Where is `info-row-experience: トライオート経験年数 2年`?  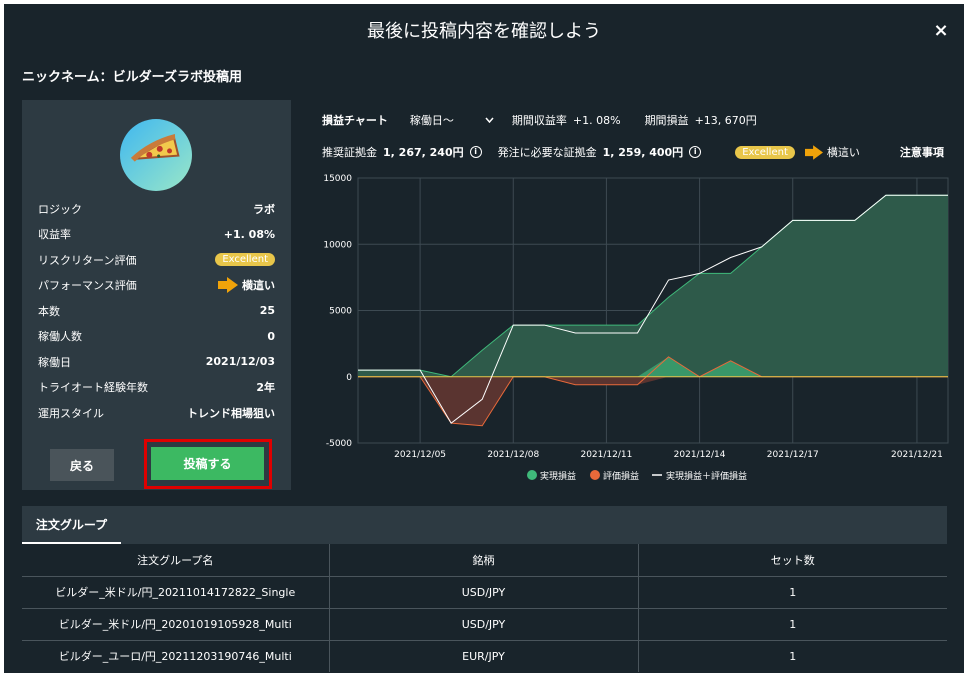 info-row-experience: トライオート経験年数 2年 is located at coordinates (156, 388).